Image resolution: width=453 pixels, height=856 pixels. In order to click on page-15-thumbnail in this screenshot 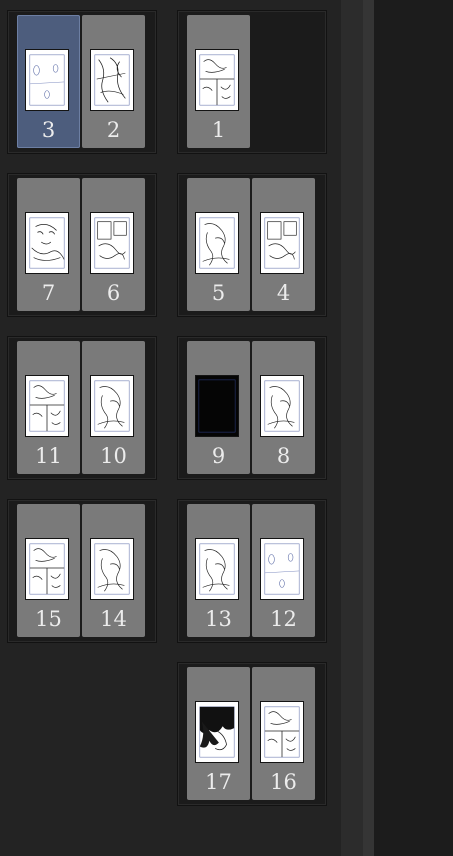, I will do `click(47, 569)`.